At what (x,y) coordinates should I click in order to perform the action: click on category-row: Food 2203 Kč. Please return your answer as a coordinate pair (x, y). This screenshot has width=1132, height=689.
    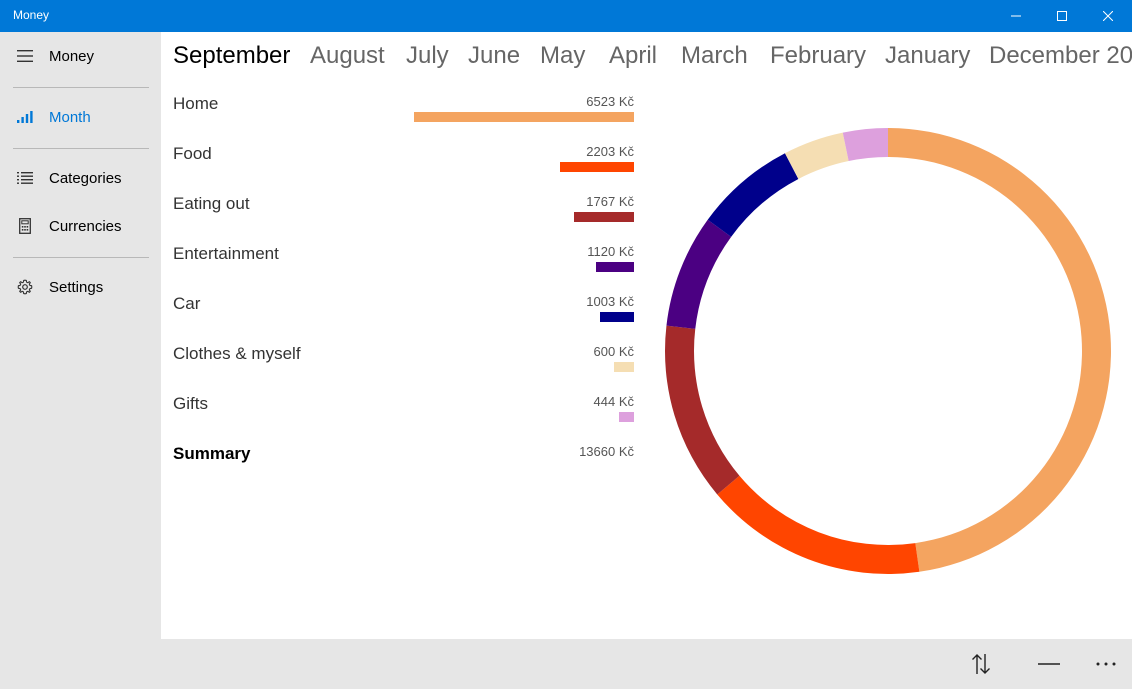
    Looking at the image, I should click on (404, 167).